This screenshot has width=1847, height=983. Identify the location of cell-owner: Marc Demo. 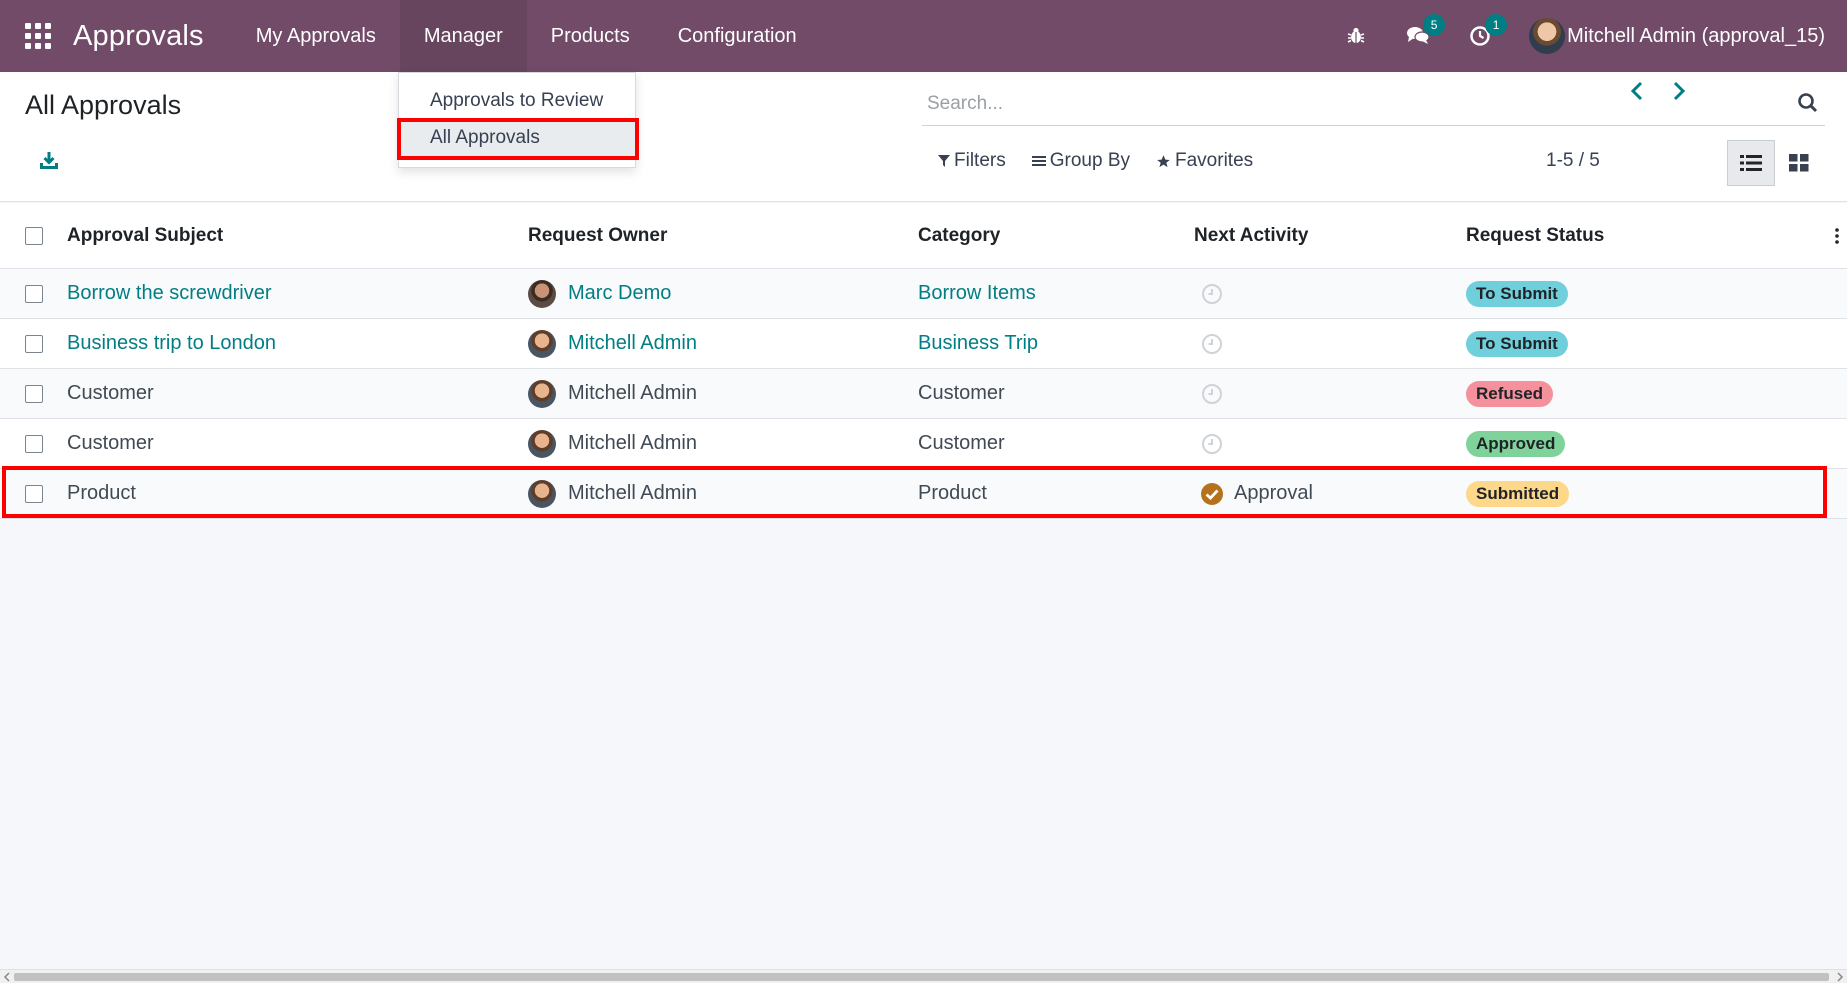
(619, 293).